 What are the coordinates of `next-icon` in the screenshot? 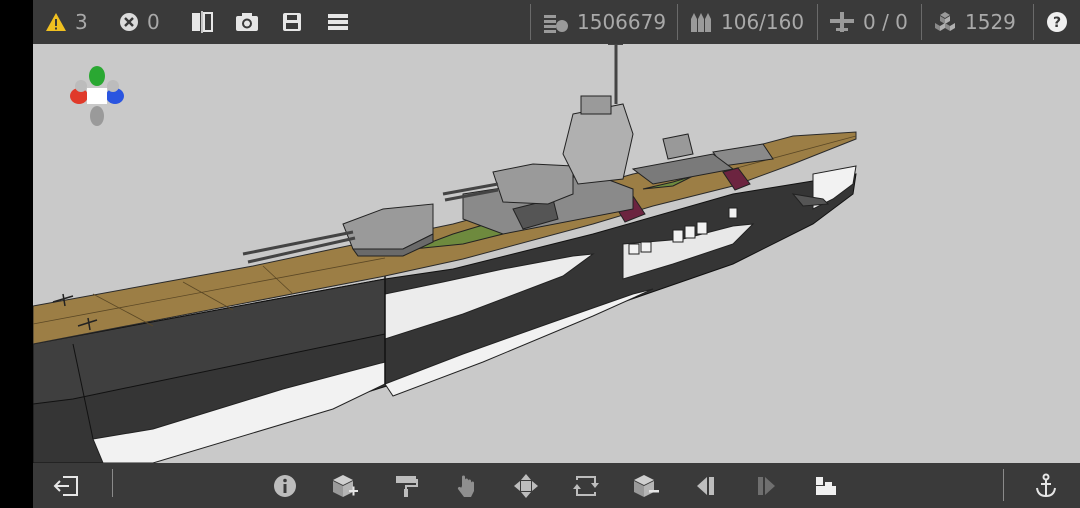 It's located at (766, 486).